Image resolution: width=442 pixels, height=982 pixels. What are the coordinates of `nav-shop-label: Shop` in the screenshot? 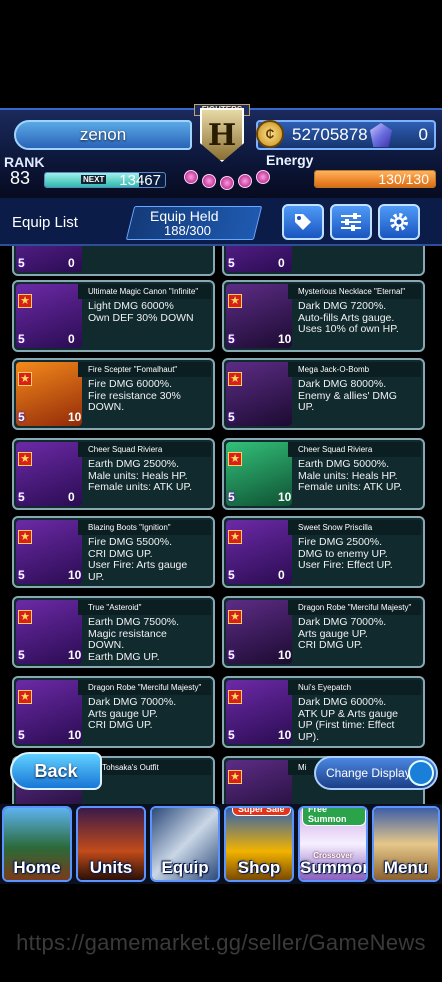 It's located at (259, 867).